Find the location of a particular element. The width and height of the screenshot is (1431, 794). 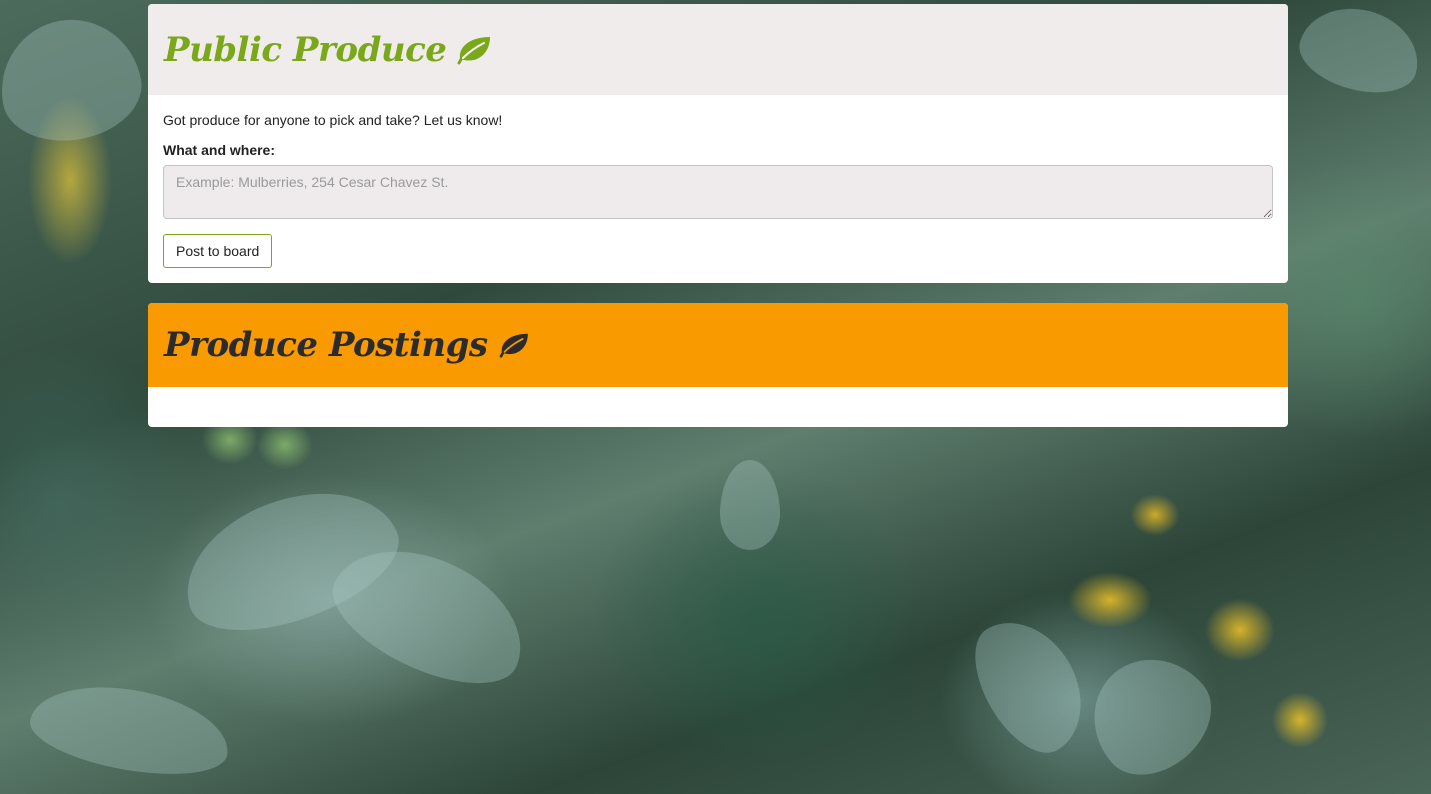

postings-title: Produce Postings is located at coordinates (347, 345).